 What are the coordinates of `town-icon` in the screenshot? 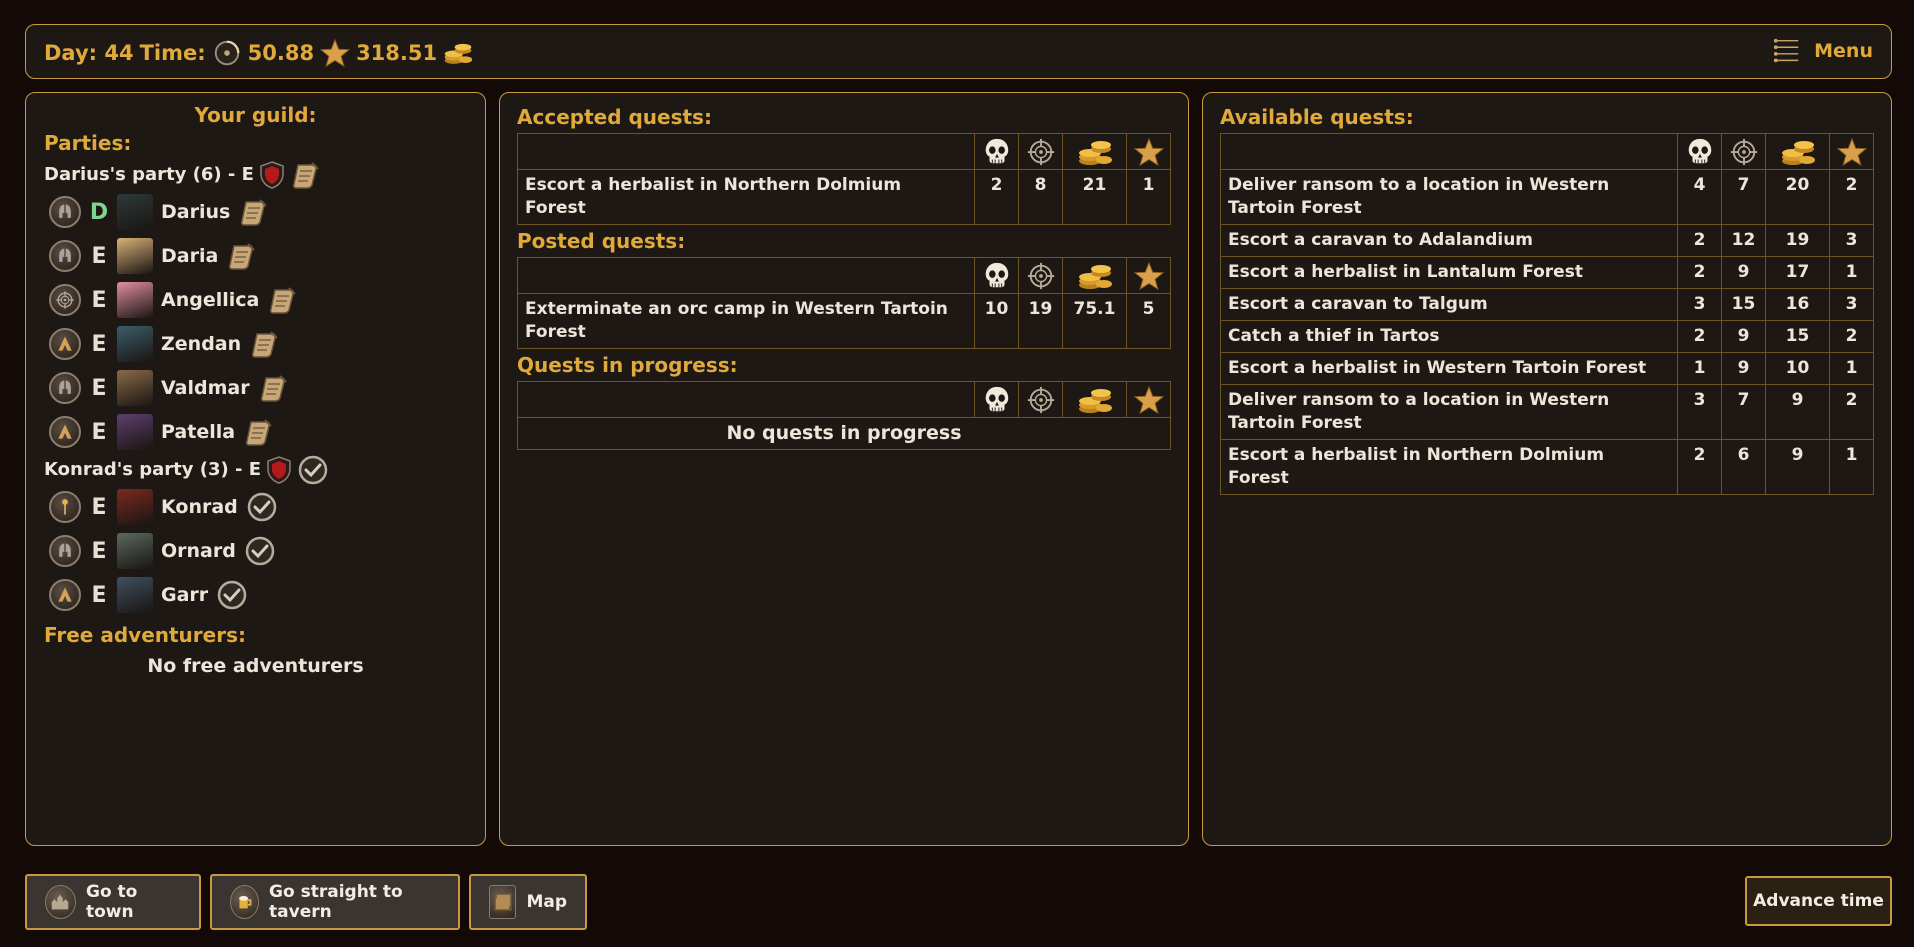 It's located at (60, 902).